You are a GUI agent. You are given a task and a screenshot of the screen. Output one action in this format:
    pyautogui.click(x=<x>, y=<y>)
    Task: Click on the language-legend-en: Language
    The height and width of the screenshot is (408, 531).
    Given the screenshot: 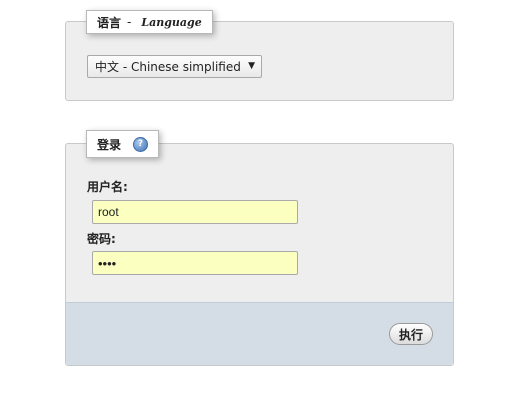 What is the action you would take?
    pyautogui.click(x=171, y=22)
    